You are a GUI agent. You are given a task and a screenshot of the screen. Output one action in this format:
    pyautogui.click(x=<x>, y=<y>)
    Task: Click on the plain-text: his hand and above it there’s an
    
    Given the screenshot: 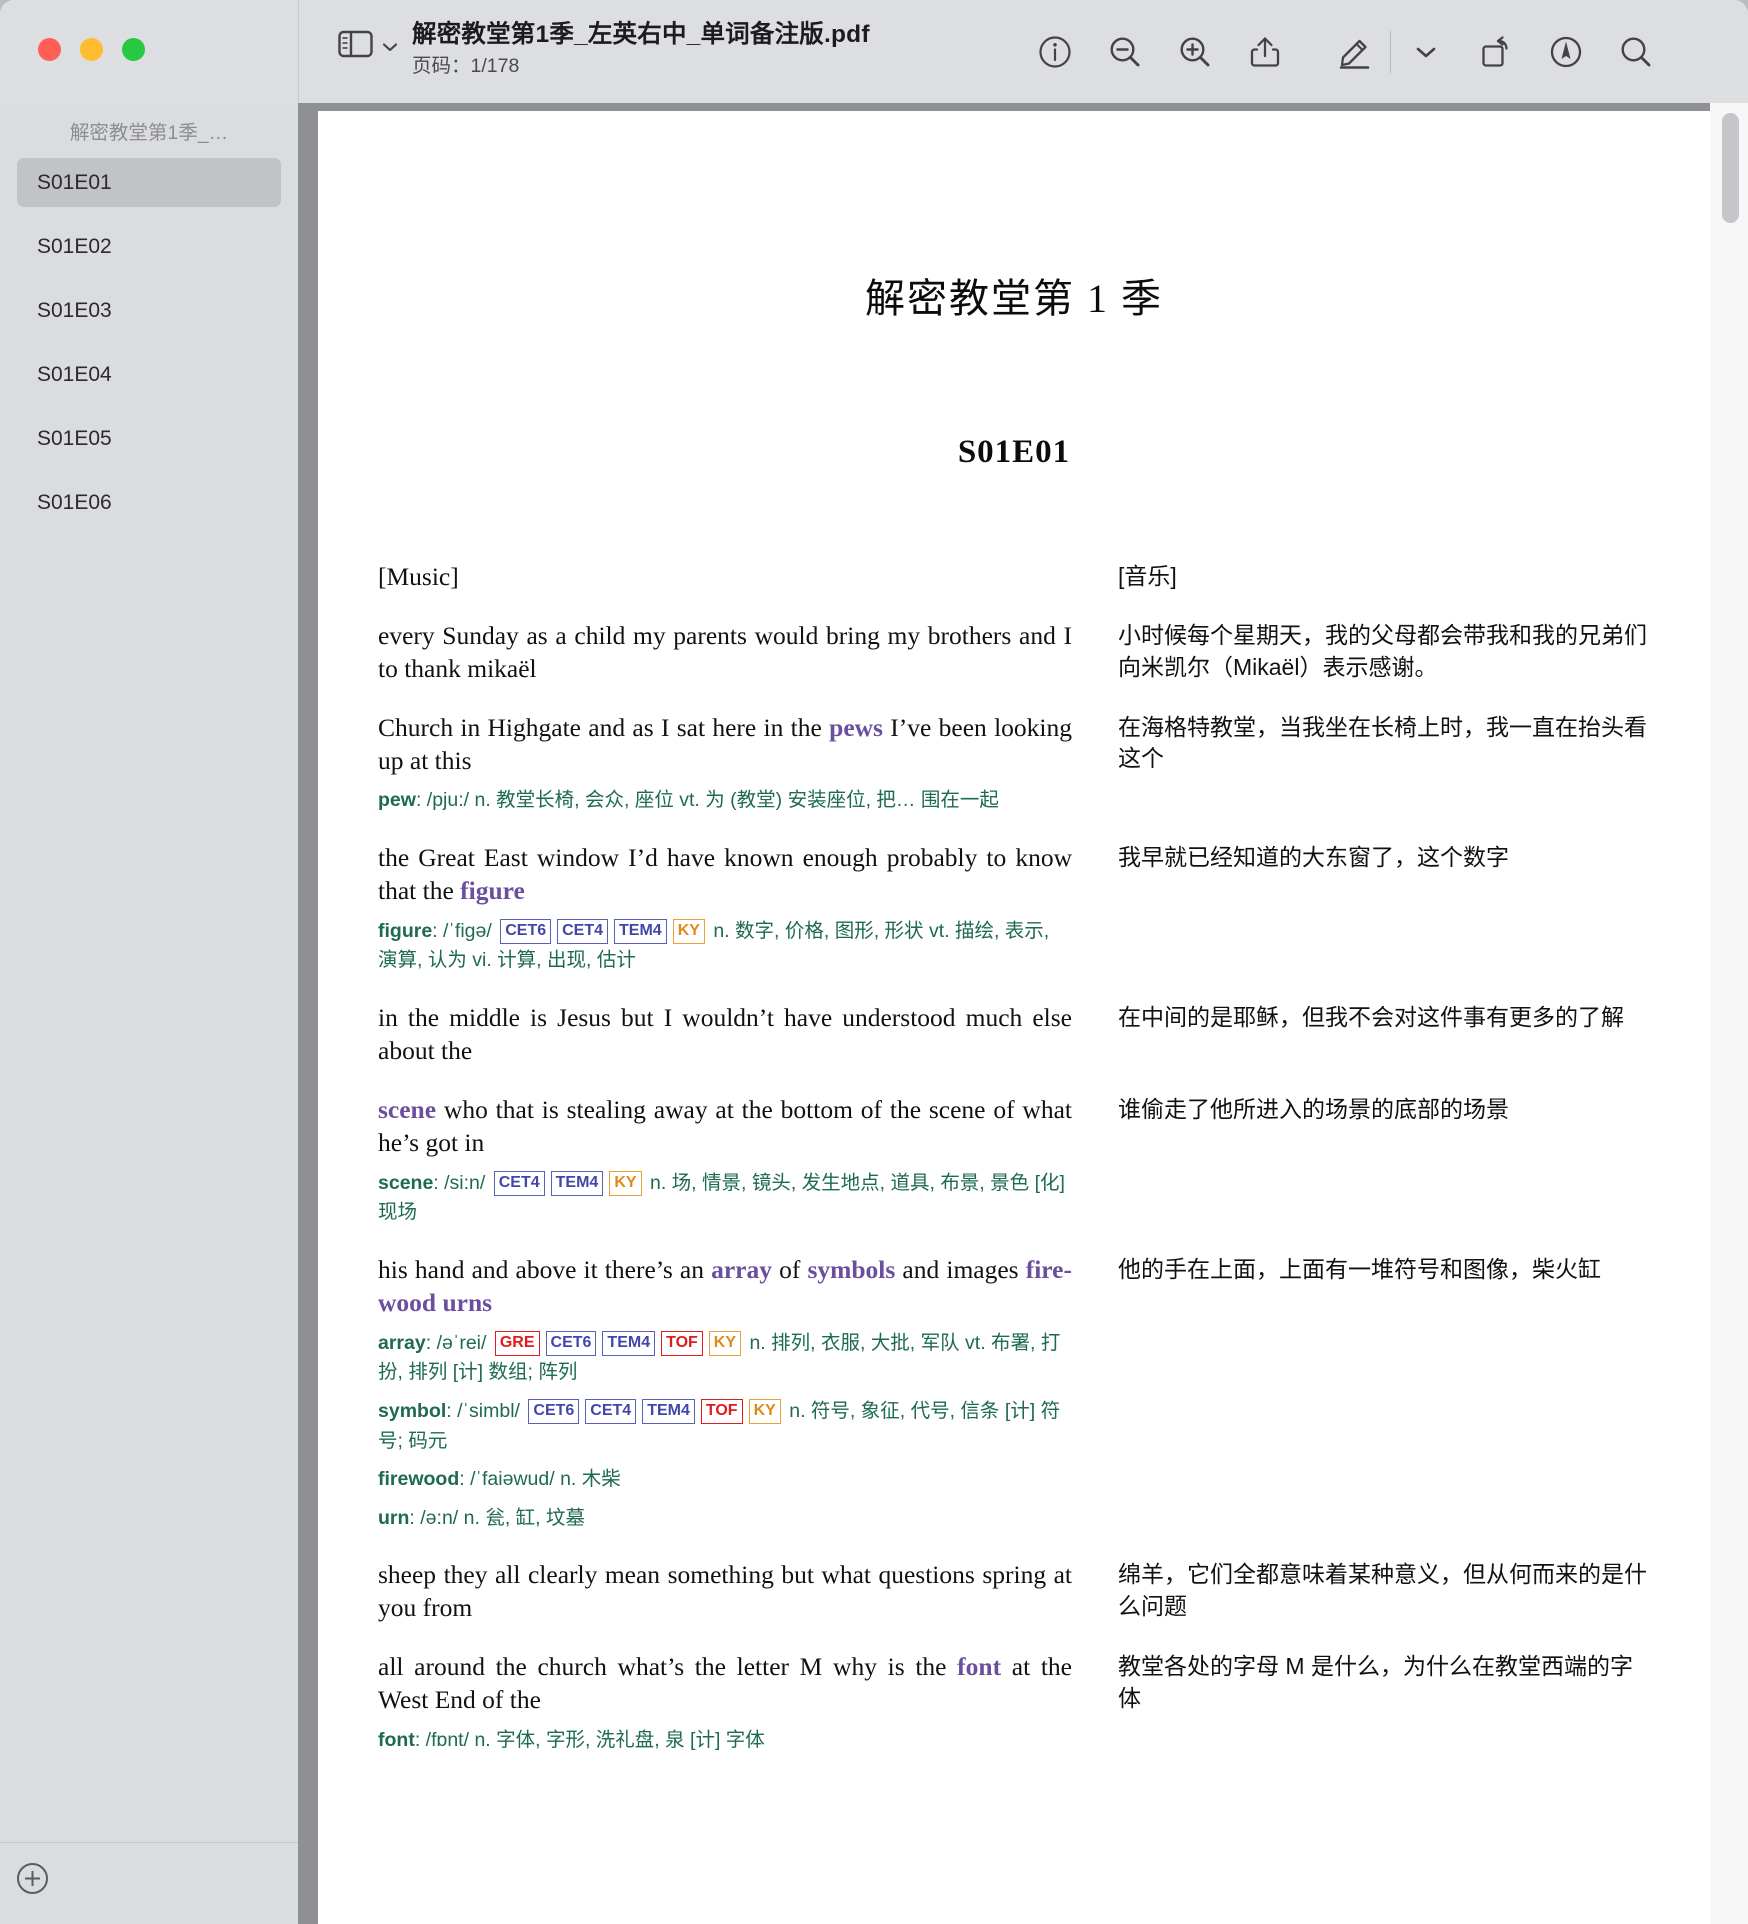 What is the action you would take?
    pyautogui.click(x=545, y=1269)
    